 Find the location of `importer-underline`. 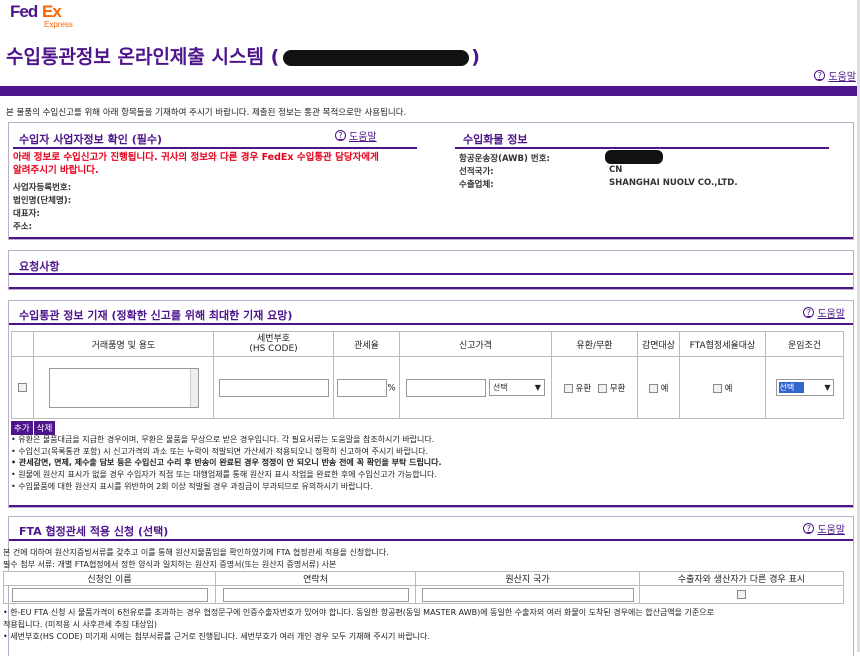

importer-underline is located at coordinates (215, 148).